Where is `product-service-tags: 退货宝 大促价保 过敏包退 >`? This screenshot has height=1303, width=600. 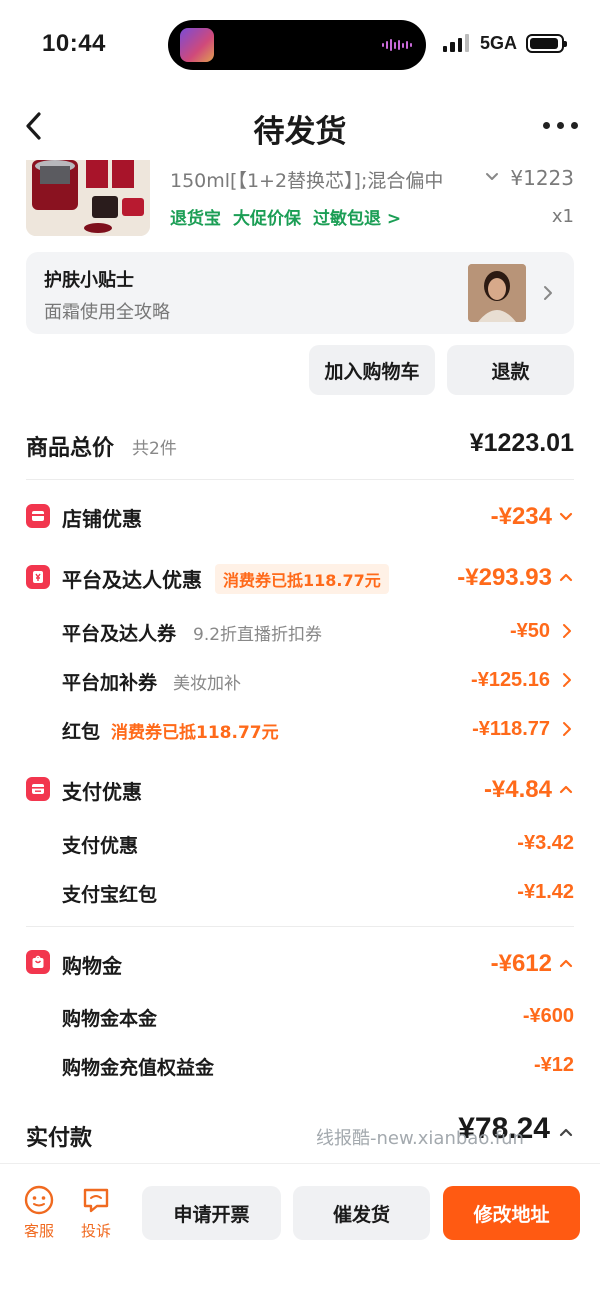 product-service-tags: 退货宝 大促价保 过敏包退 > is located at coordinates (285, 216).